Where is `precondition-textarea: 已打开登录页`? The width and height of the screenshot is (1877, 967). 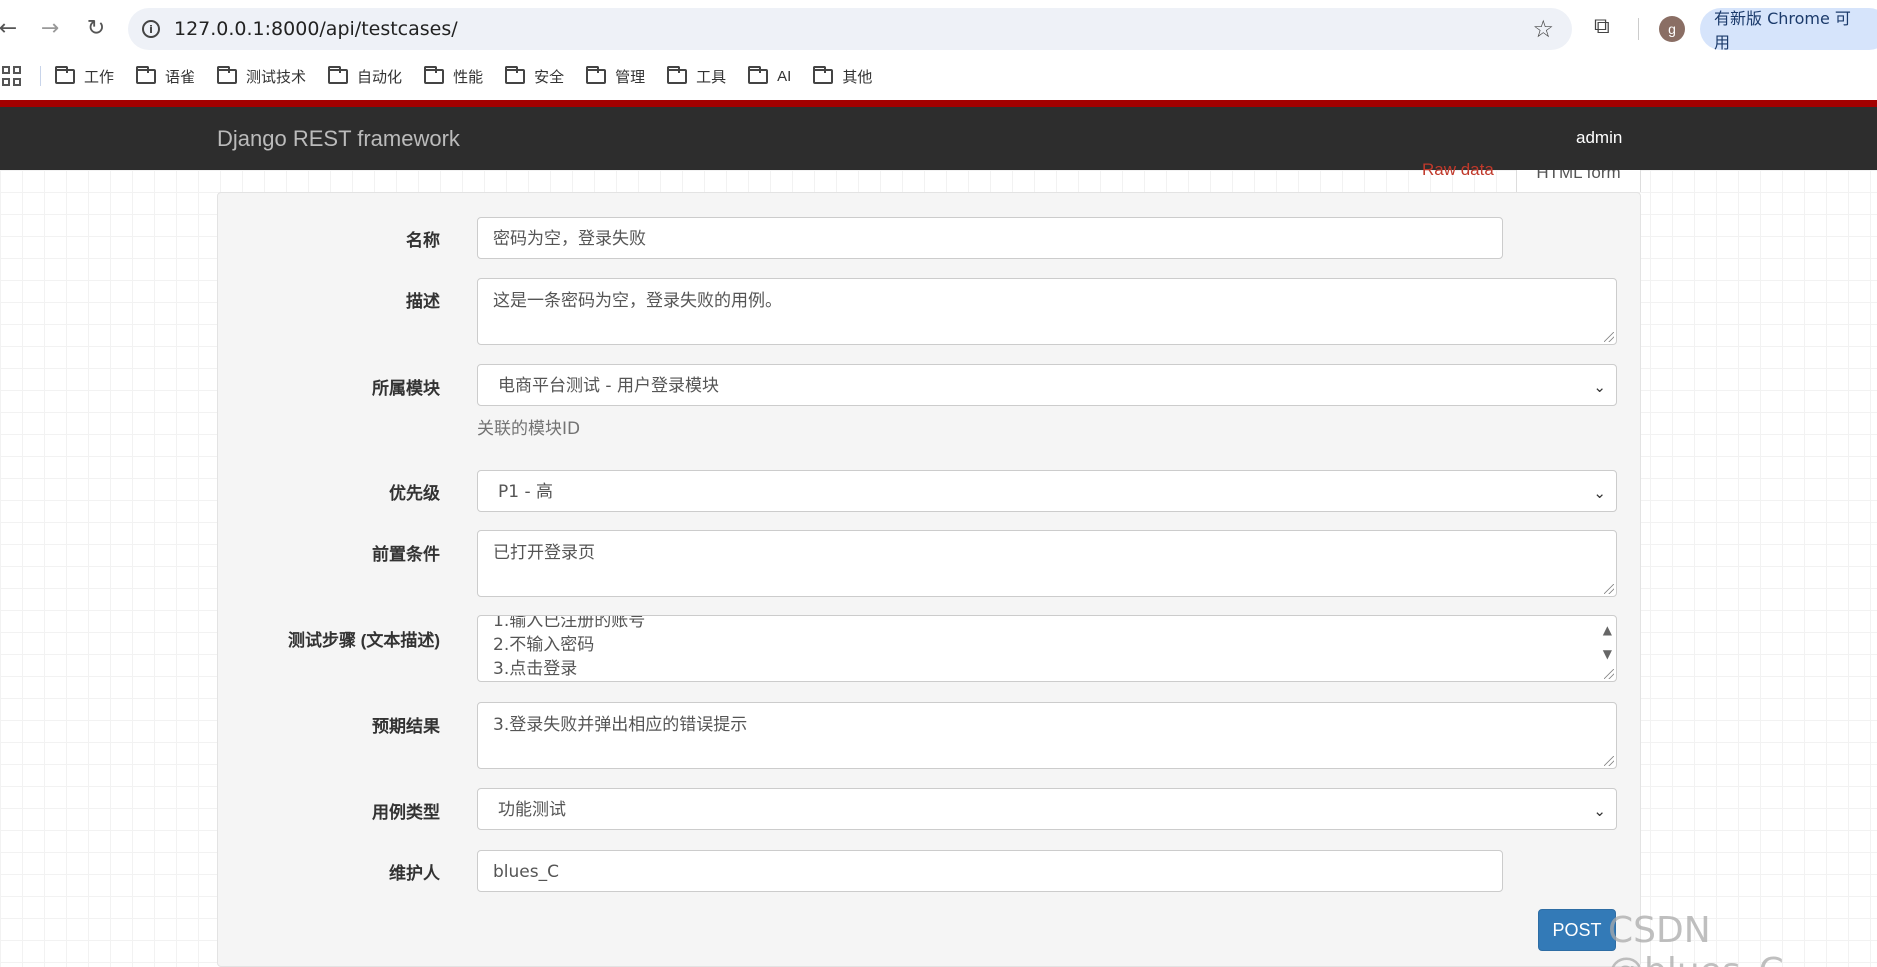
precondition-textarea: 已打开登录页 is located at coordinates (1047, 563).